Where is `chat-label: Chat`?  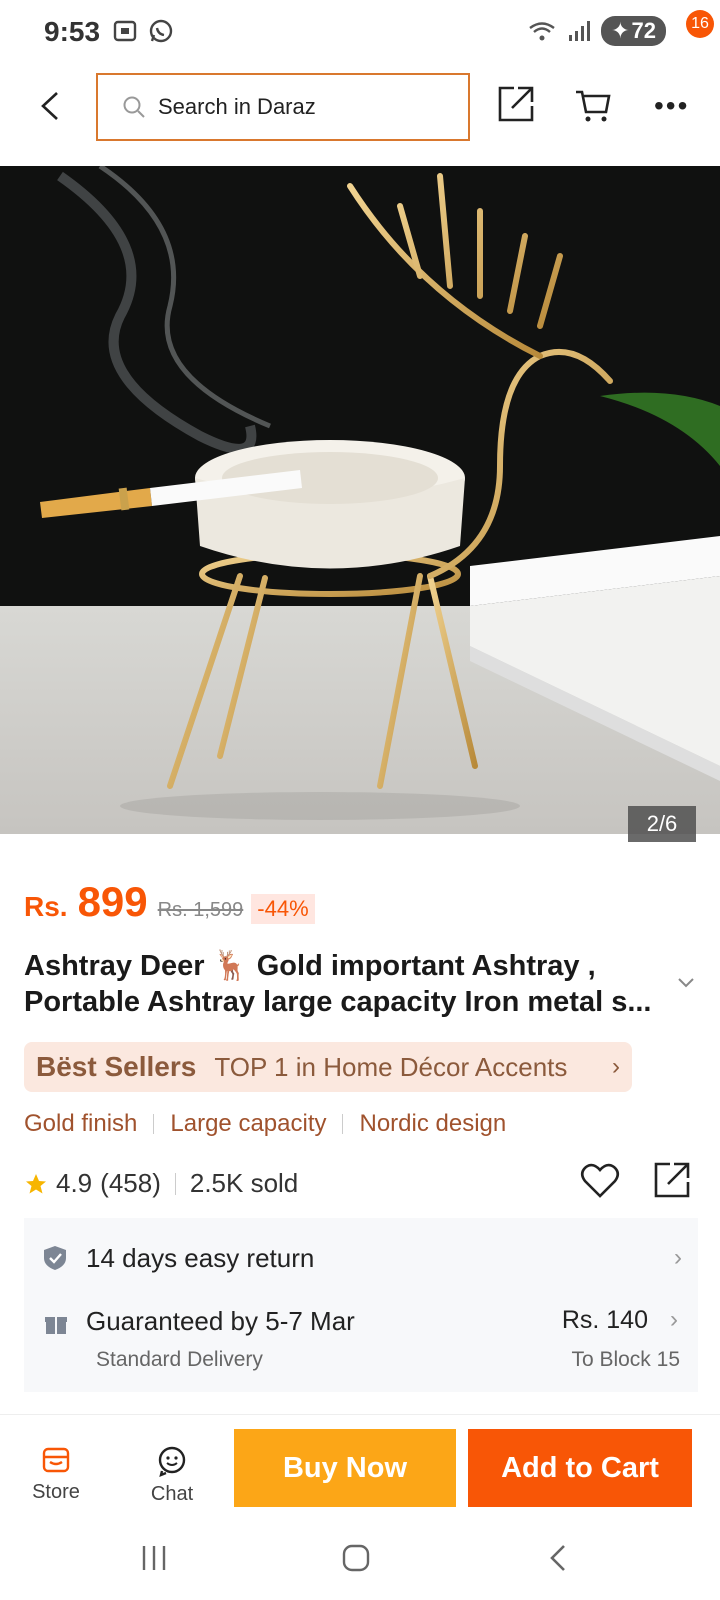
chat-label: Chat is located at coordinates (172, 1494).